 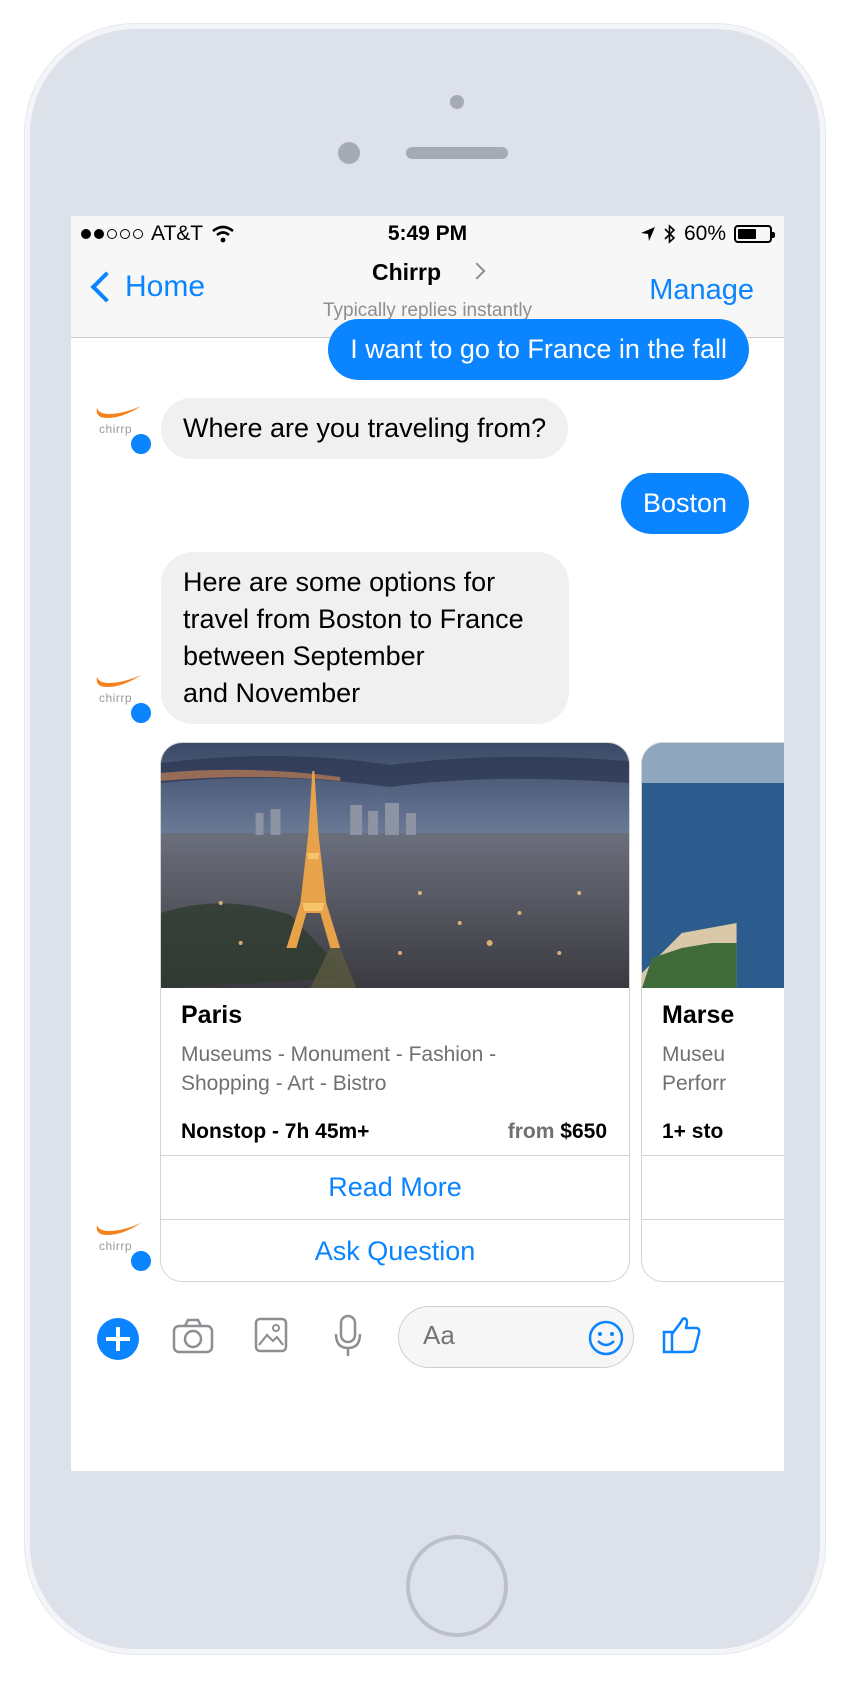 I want to click on card-description: Museu Perforr, so click(x=723, y=1069).